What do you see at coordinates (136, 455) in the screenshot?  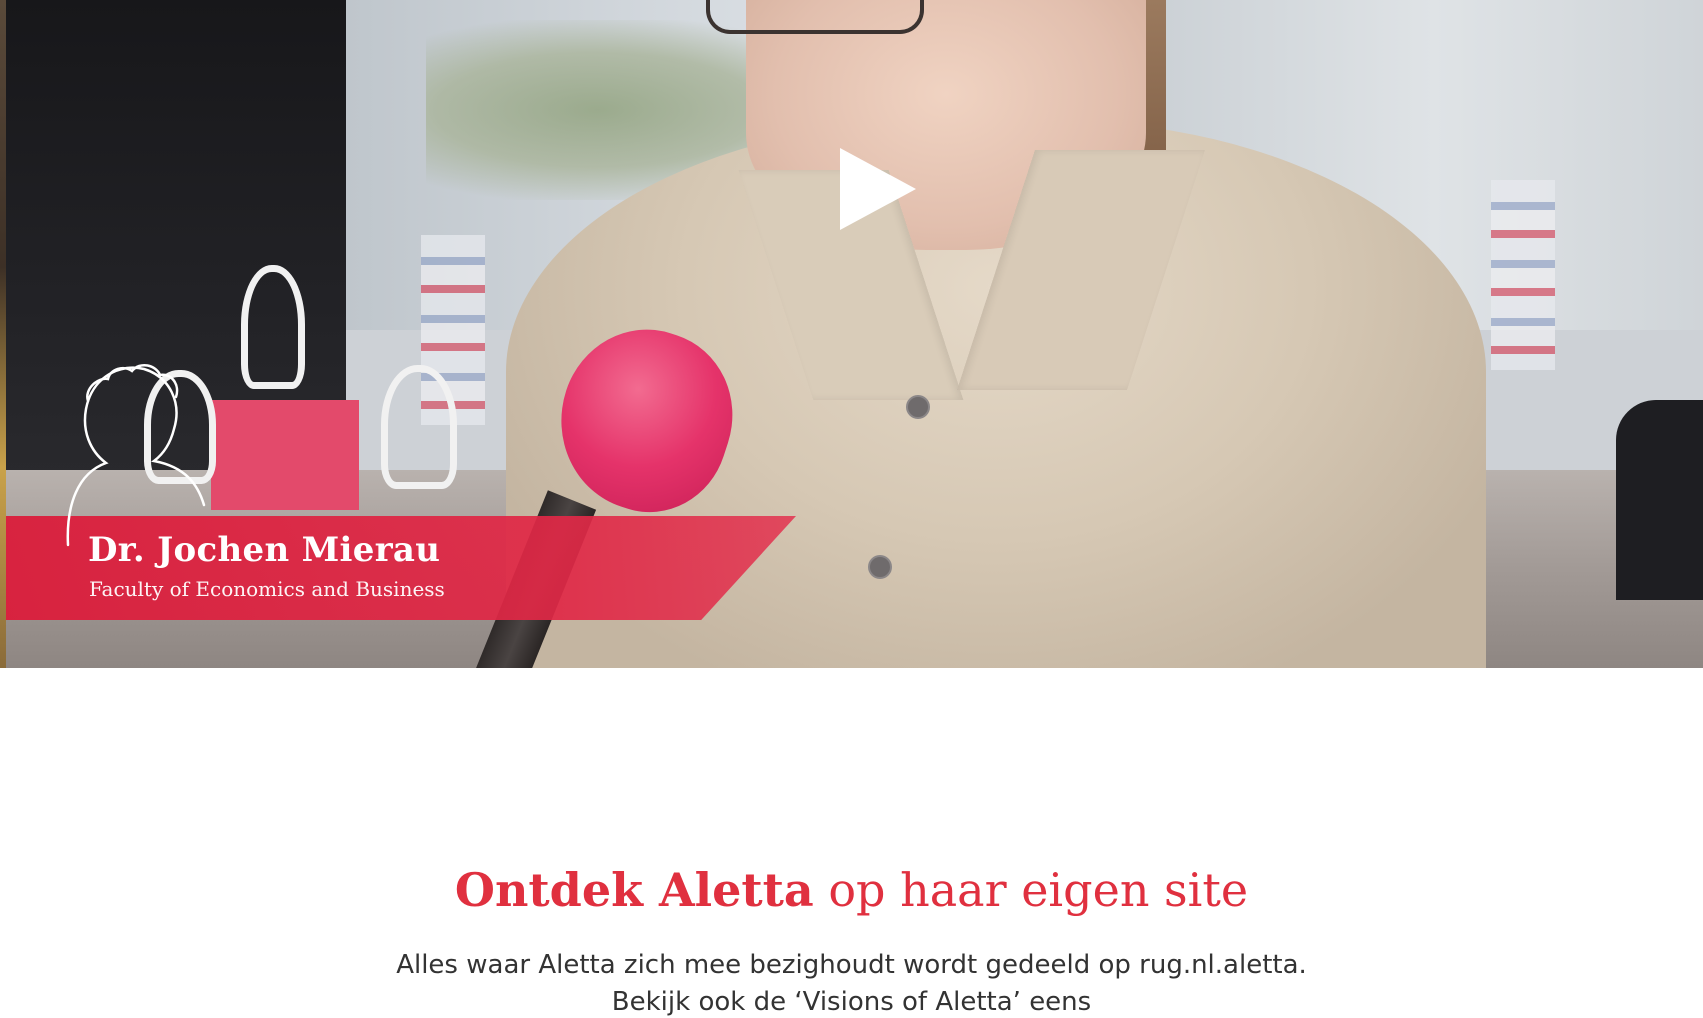 I see `speaker-silhouette-icon` at bounding box center [136, 455].